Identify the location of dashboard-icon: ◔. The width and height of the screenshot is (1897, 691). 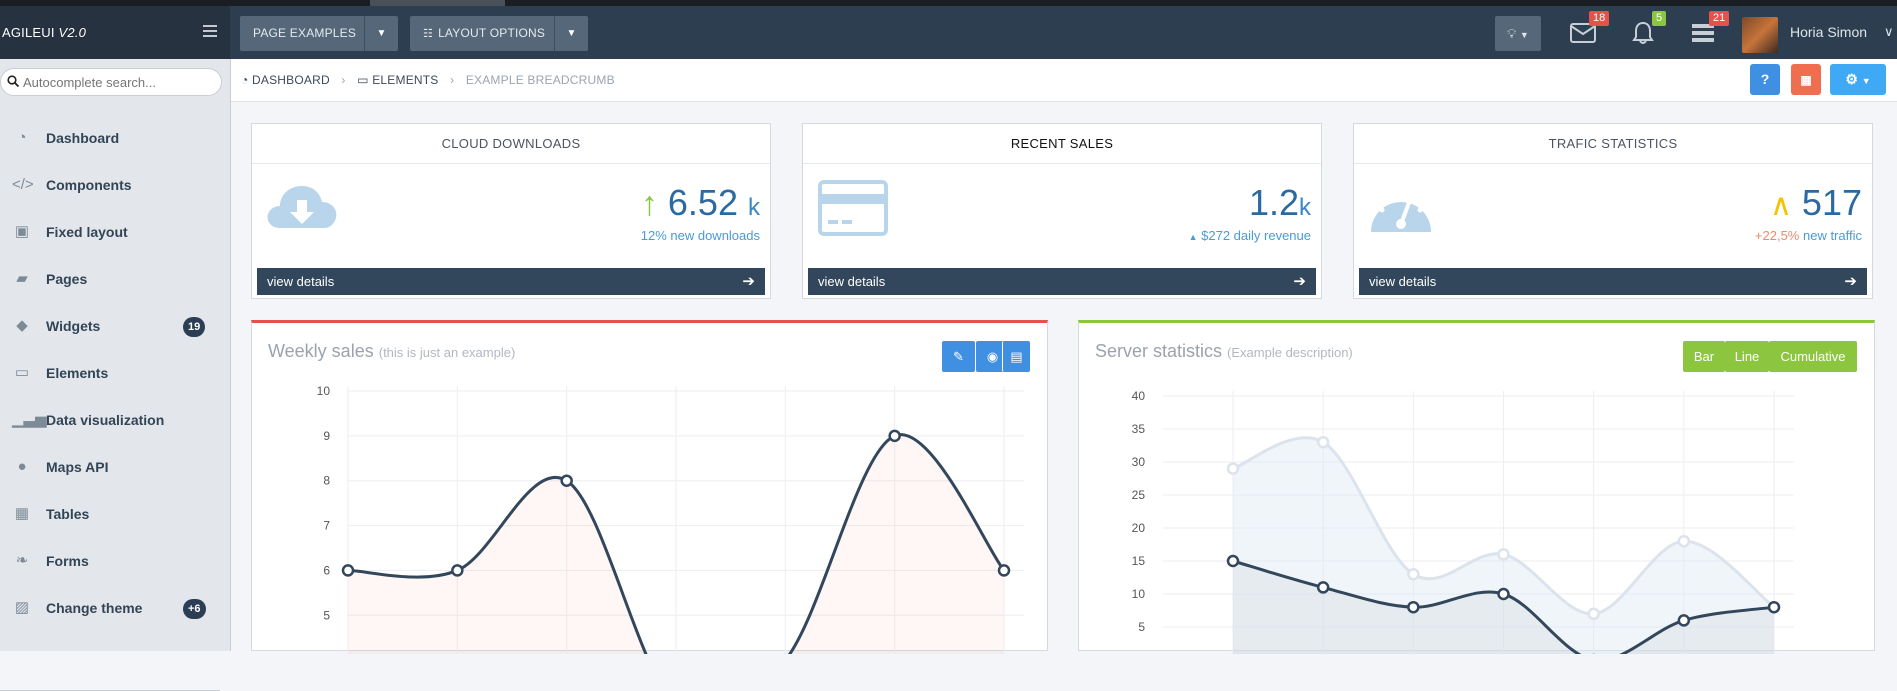
(245, 80).